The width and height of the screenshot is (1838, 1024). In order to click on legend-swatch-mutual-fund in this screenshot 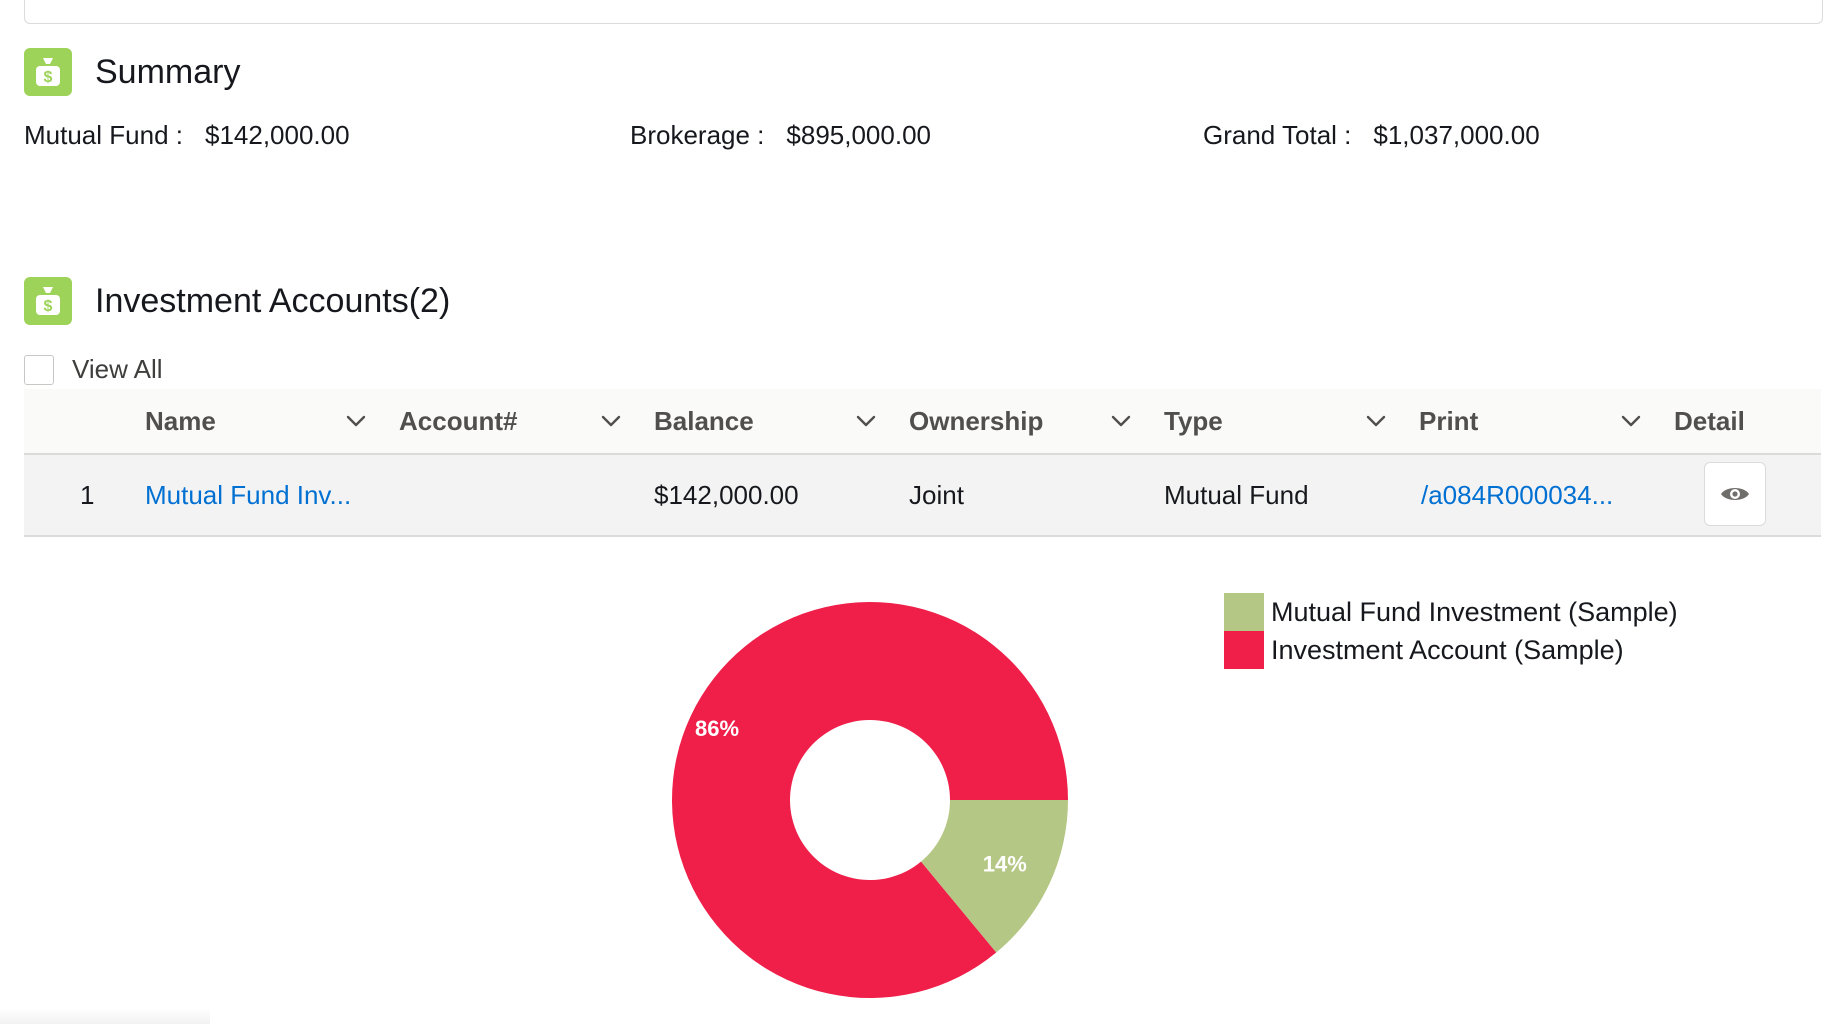, I will do `click(1244, 612)`.